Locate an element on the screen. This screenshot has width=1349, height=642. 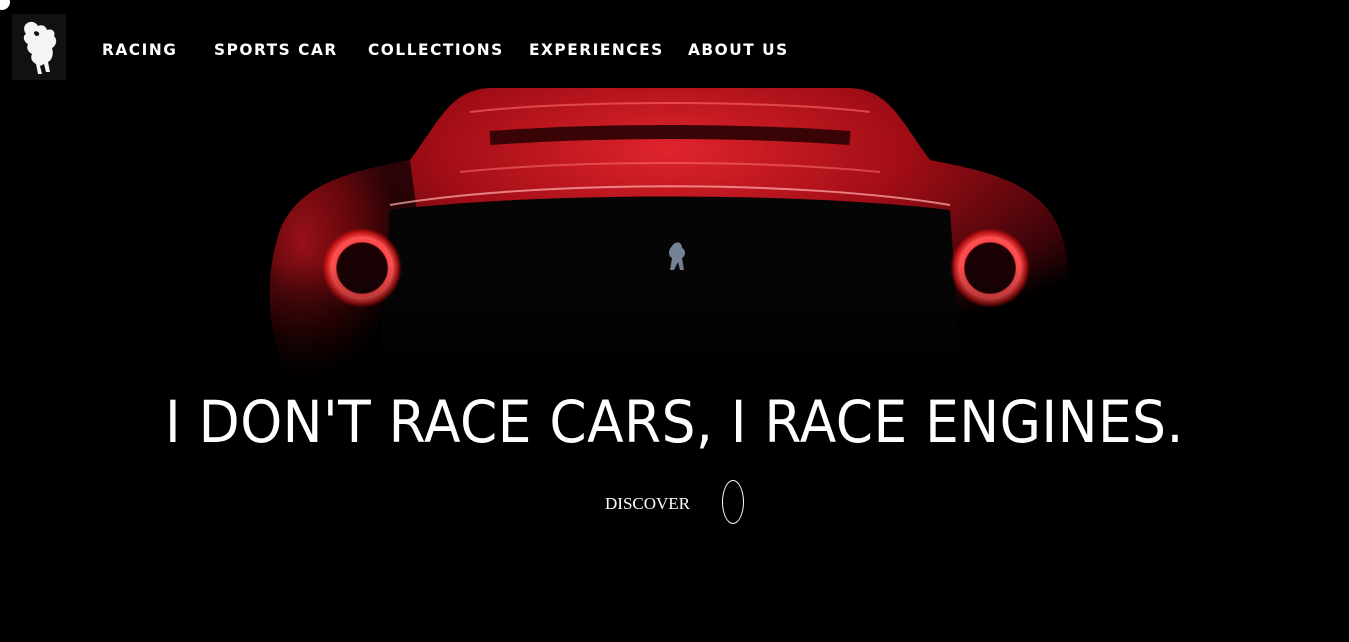
nav-item-sports-car: SPORTS CAR is located at coordinates (276, 49).